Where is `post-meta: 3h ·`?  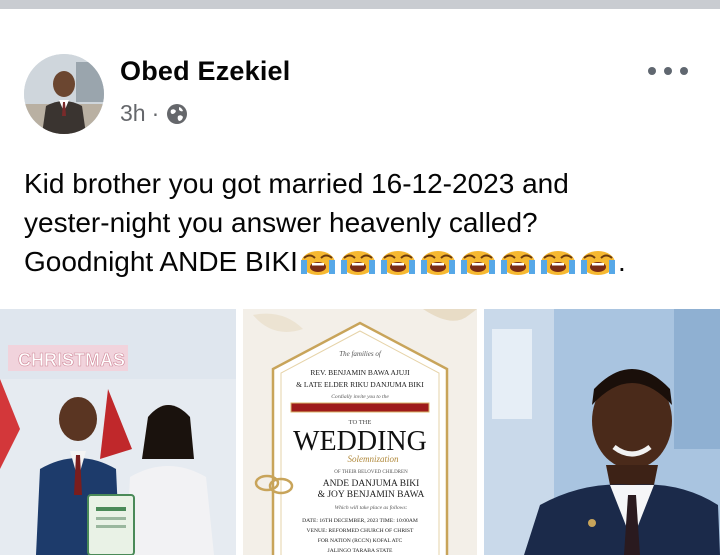
post-meta: 3h · is located at coordinates (154, 113).